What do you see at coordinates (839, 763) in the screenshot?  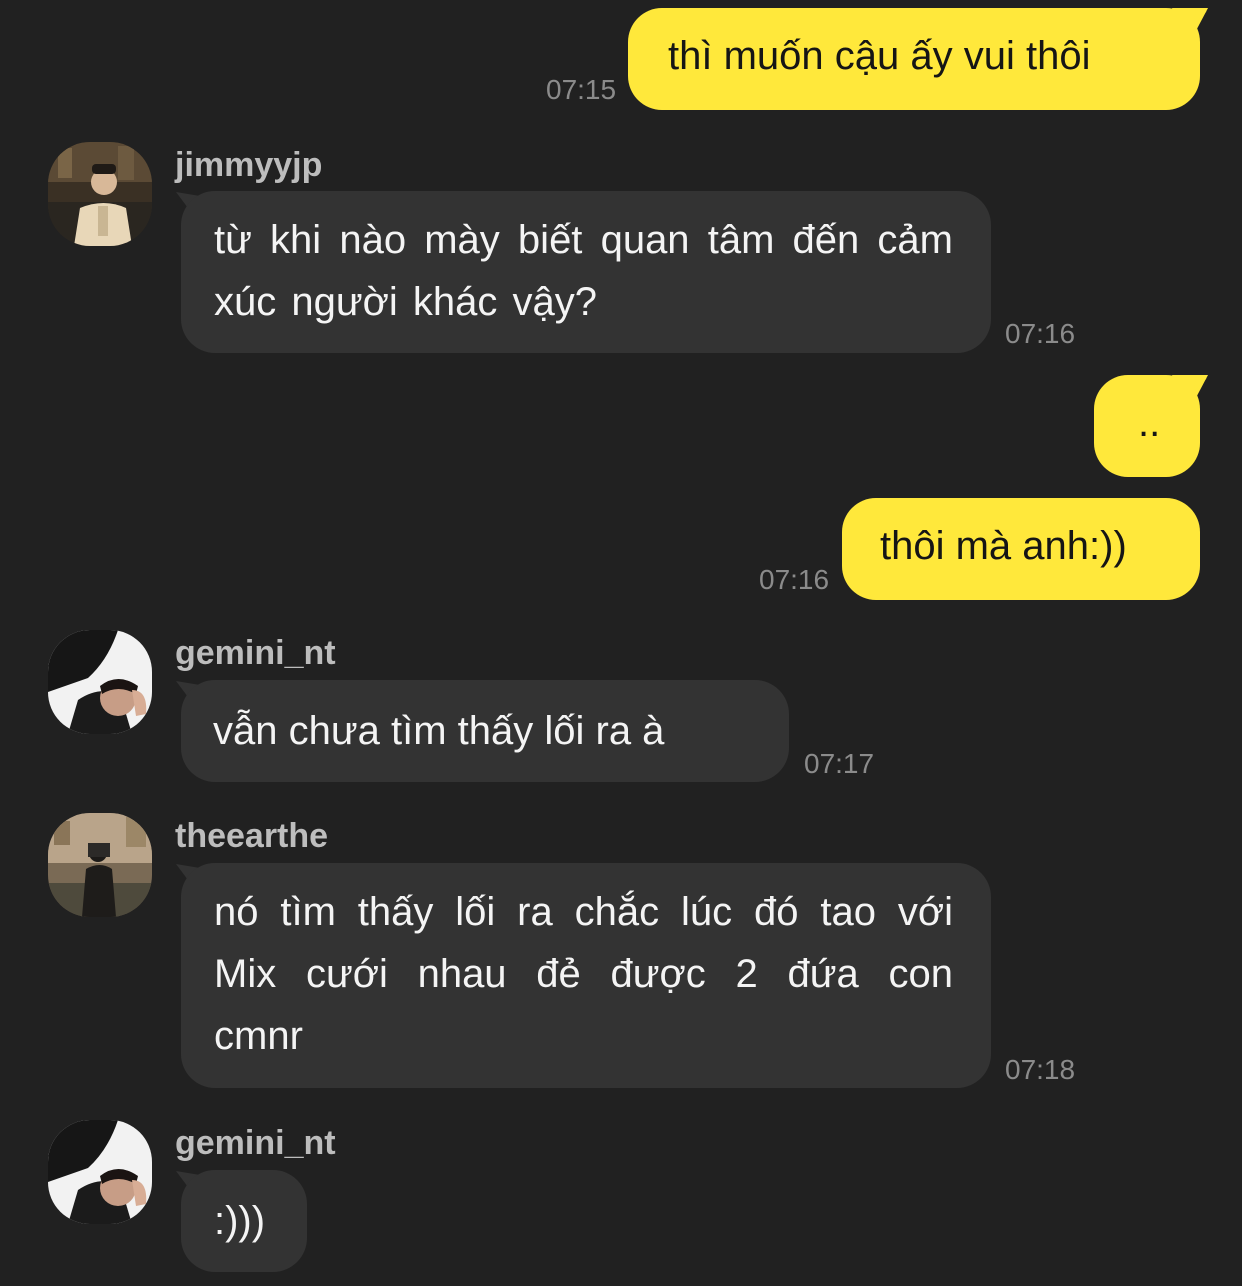 I see `message-timestamp: 07:17` at bounding box center [839, 763].